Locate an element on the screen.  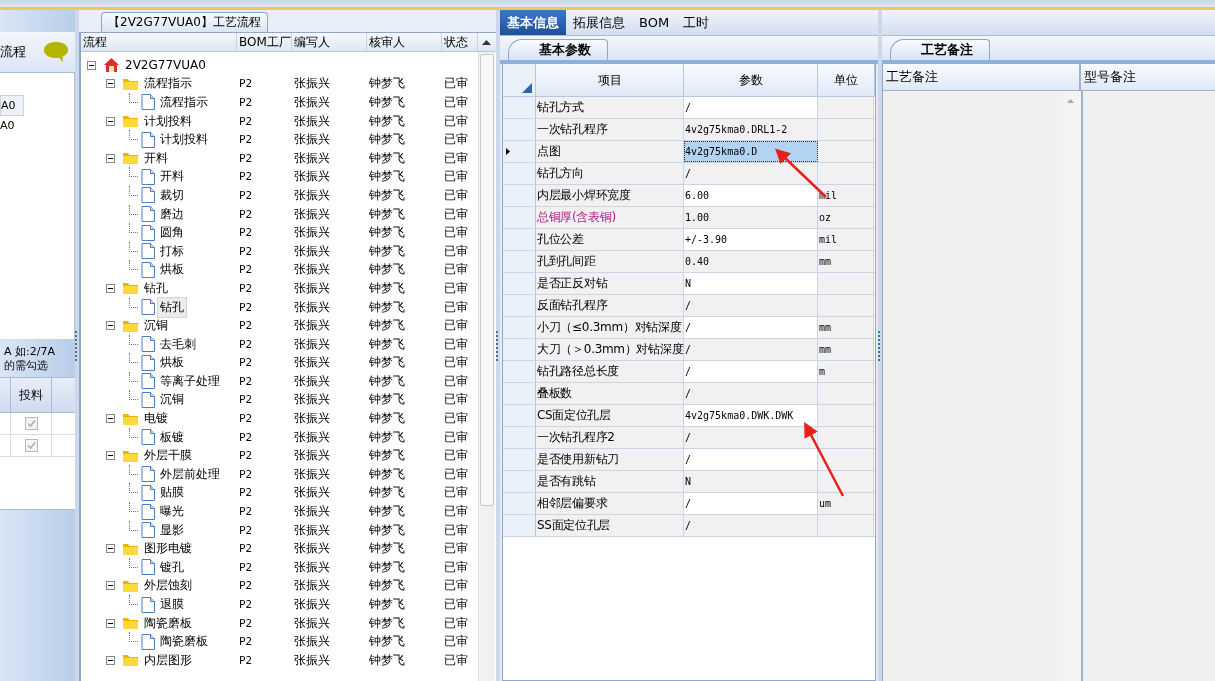
column-header: 状态 is located at coordinates (460, 42).